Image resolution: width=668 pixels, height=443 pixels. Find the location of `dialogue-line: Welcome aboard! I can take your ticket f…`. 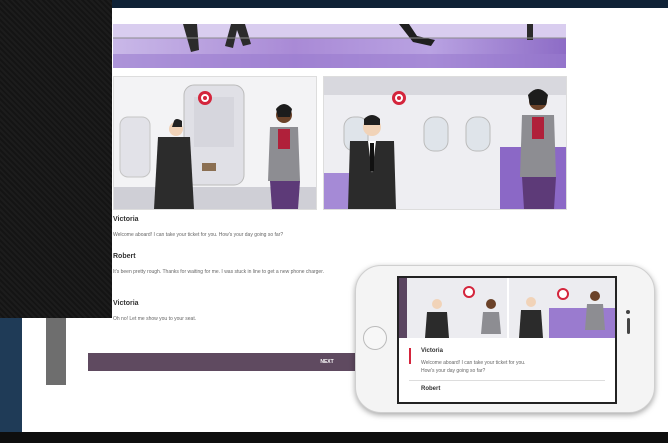

dialogue-line: Welcome aboard! I can take your ticket f… is located at coordinates (198, 235).